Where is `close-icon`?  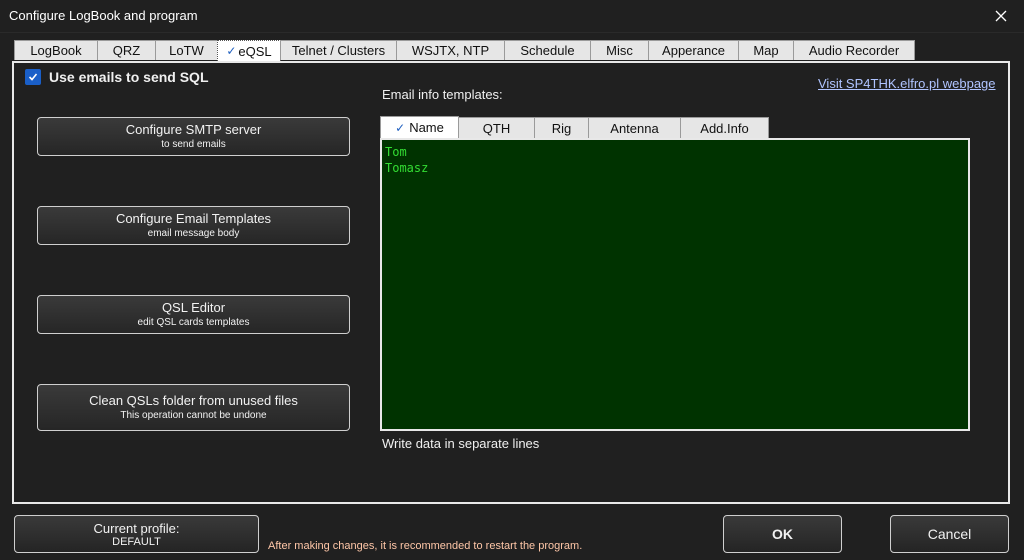
close-icon is located at coordinates (1001, 16).